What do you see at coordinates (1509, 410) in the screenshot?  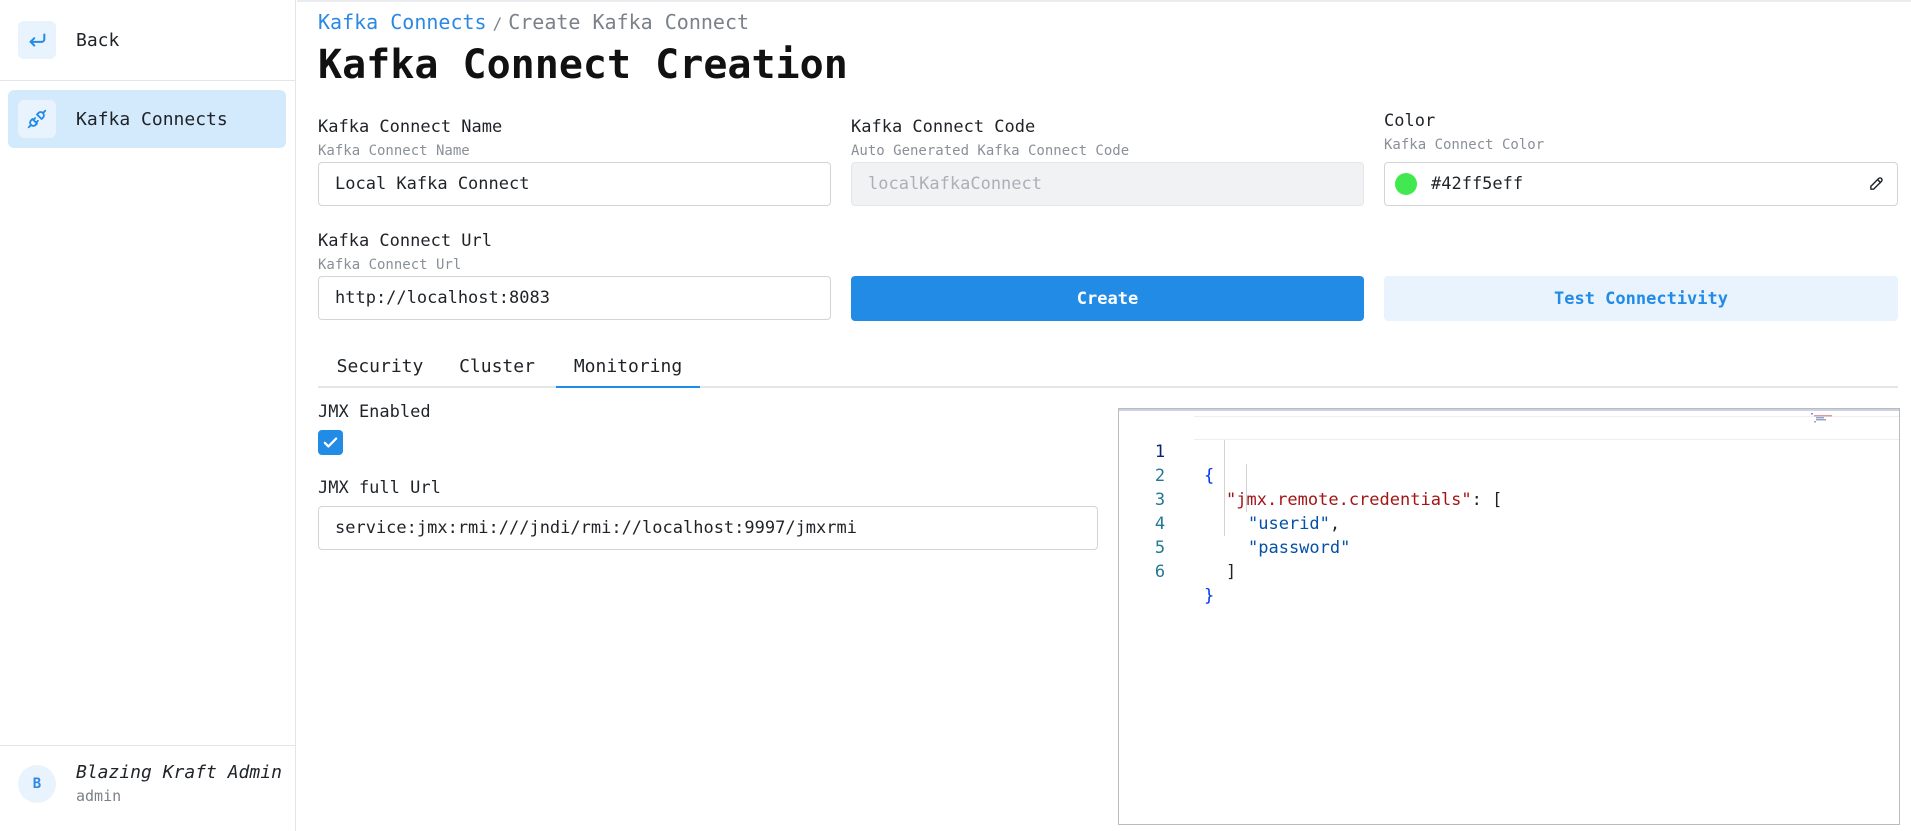 I see `editor-top-border` at bounding box center [1509, 410].